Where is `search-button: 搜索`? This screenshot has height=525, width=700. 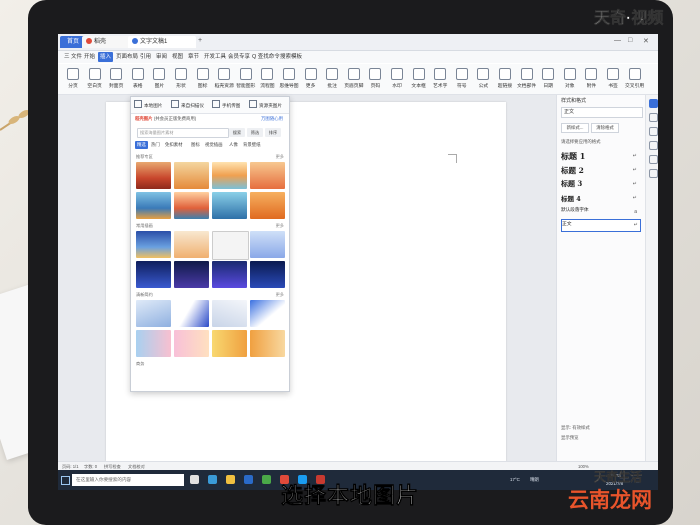 search-button: 搜索 is located at coordinates (237, 132).